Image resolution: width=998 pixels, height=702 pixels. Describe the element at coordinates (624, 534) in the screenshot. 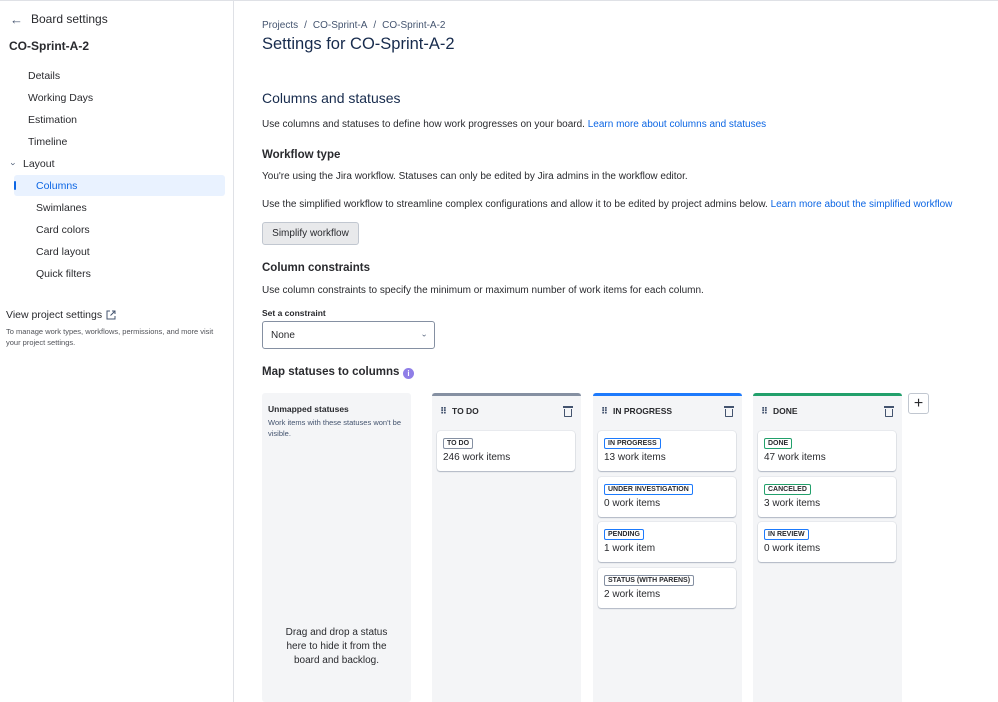

I see `status-lozenge: PENDING` at that location.